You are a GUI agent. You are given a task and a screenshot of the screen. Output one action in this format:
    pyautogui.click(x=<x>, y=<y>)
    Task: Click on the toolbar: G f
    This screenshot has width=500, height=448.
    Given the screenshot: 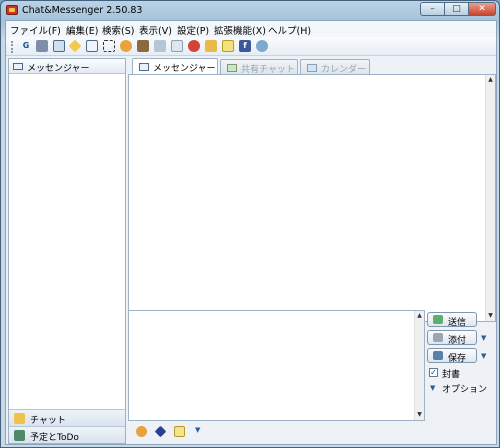 What is the action you would take?
    pyautogui.click(x=251, y=46)
    